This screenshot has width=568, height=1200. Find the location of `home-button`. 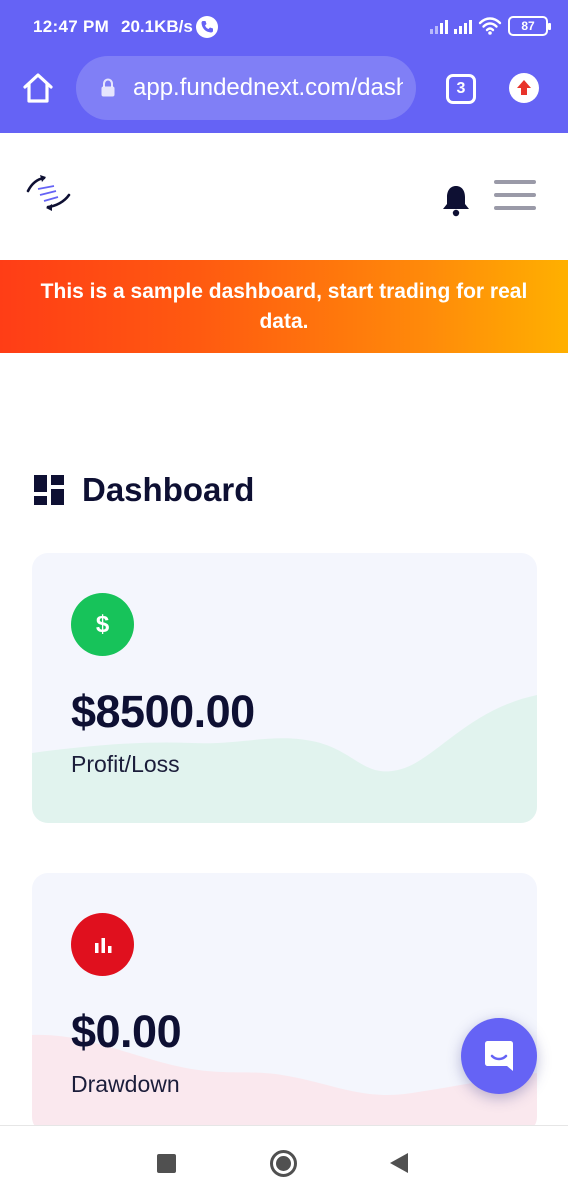

home-button is located at coordinates (283, 1163).